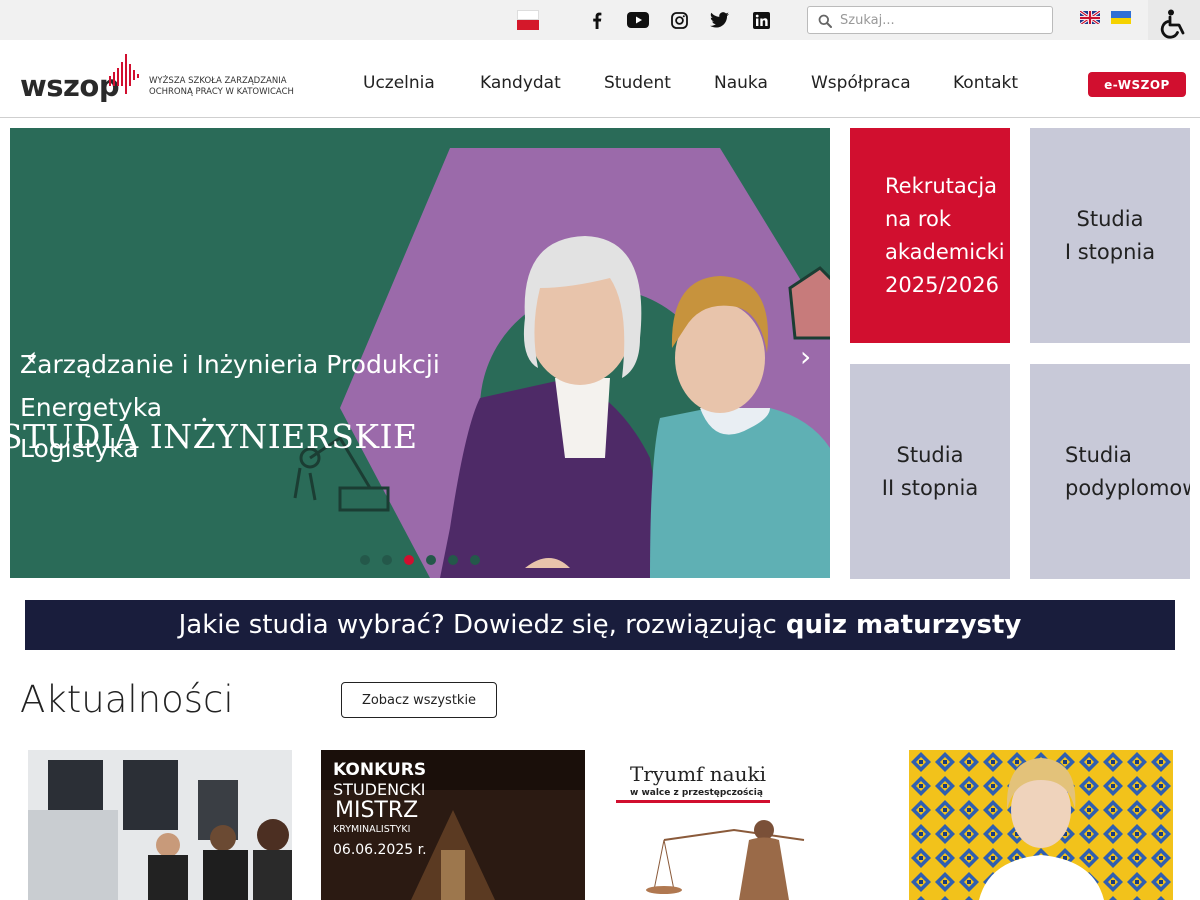 Image resolution: width=1200 pixels, height=900 pixels. What do you see at coordinates (1137, 84) in the screenshot?
I see `e-wszop-button: e-WSZOP` at bounding box center [1137, 84].